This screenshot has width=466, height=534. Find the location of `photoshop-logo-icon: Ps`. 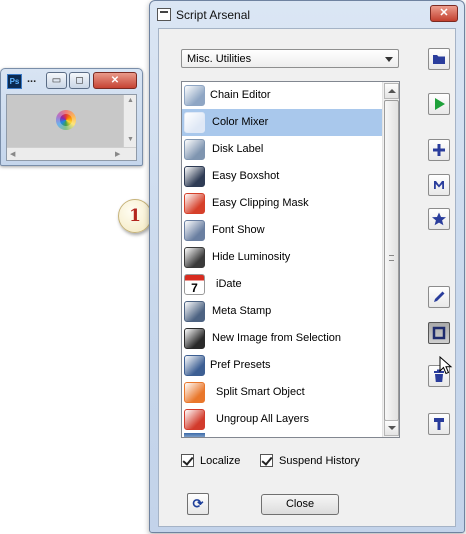

photoshop-logo-icon: Ps is located at coordinates (14, 81).